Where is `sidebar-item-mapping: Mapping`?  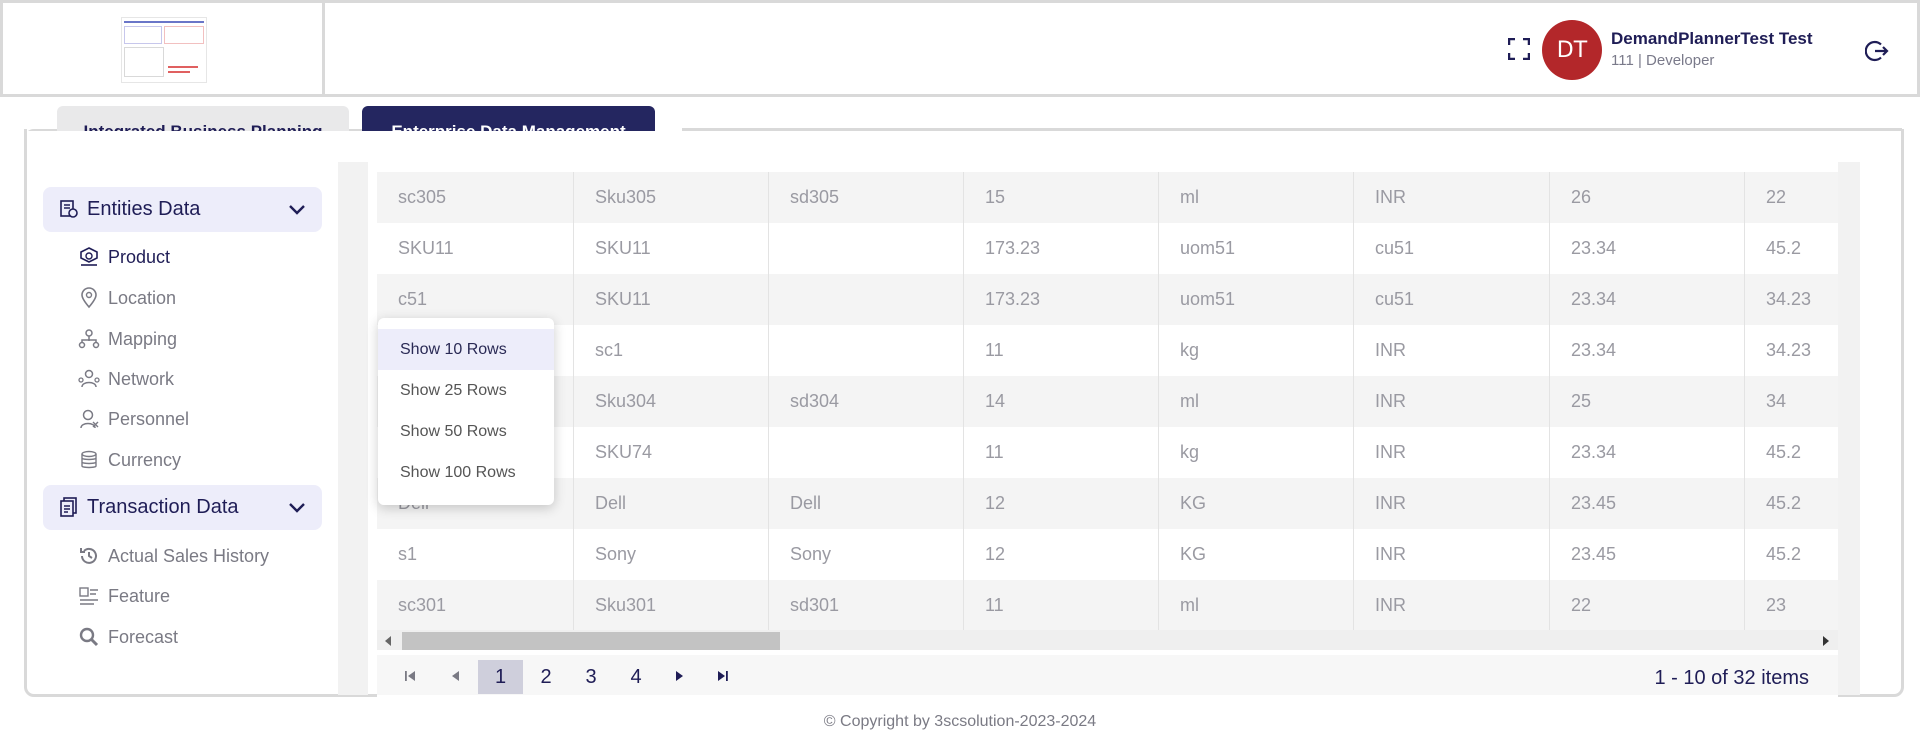
sidebar-item-mapping: Mapping is located at coordinates (127, 339).